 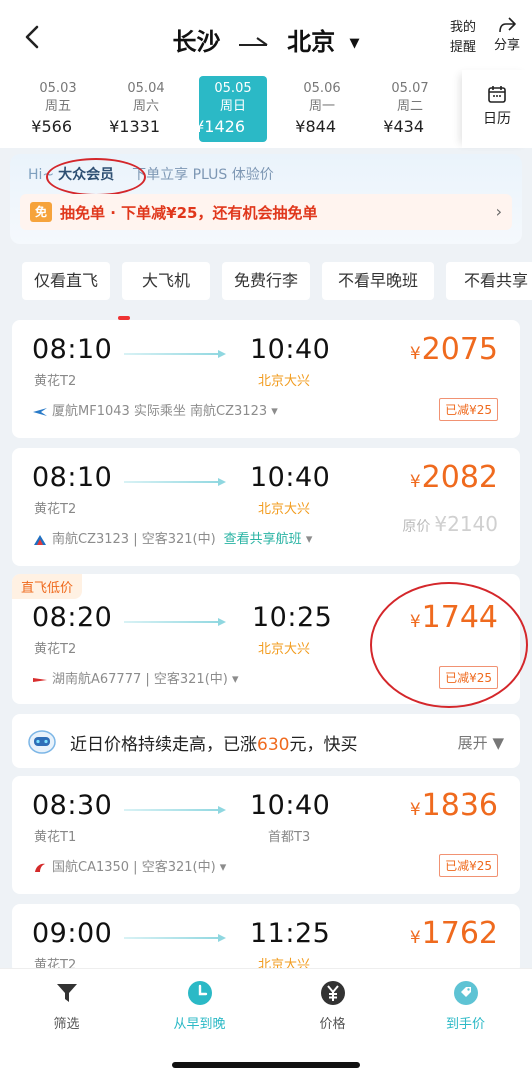 I want to click on price-trend-notice: 近日价格持续走高，已涨630元，快买 展开 ▼, so click(x=266, y=741).